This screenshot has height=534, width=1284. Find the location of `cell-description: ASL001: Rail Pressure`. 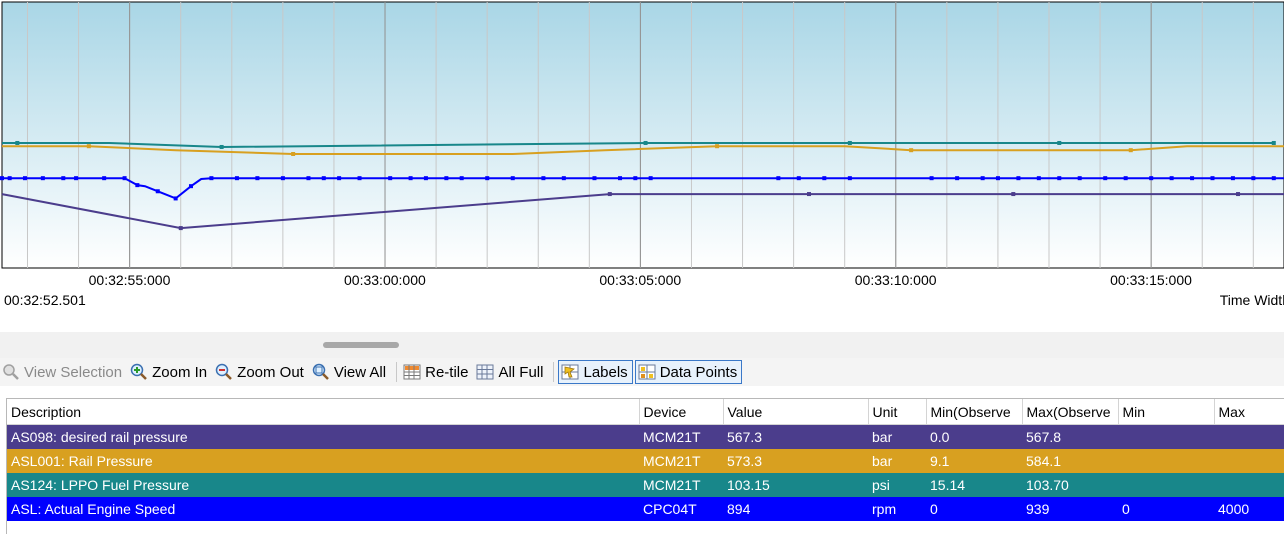

cell-description: ASL001: Rail Pressure is located at coordinates (82, 461).